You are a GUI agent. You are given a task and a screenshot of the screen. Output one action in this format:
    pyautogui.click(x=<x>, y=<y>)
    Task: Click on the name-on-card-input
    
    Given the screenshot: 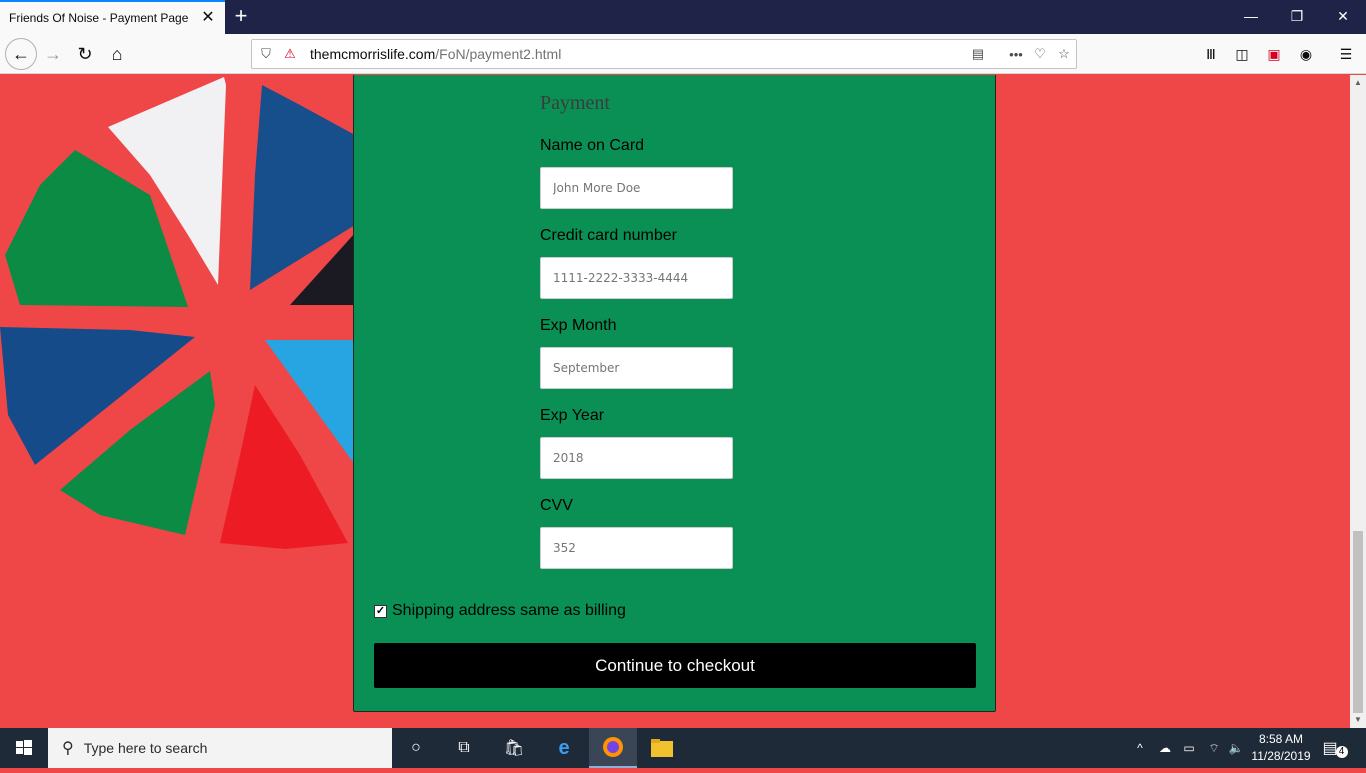 What is the action you would take?
    pyautogui.click(x=636, y=188)
    